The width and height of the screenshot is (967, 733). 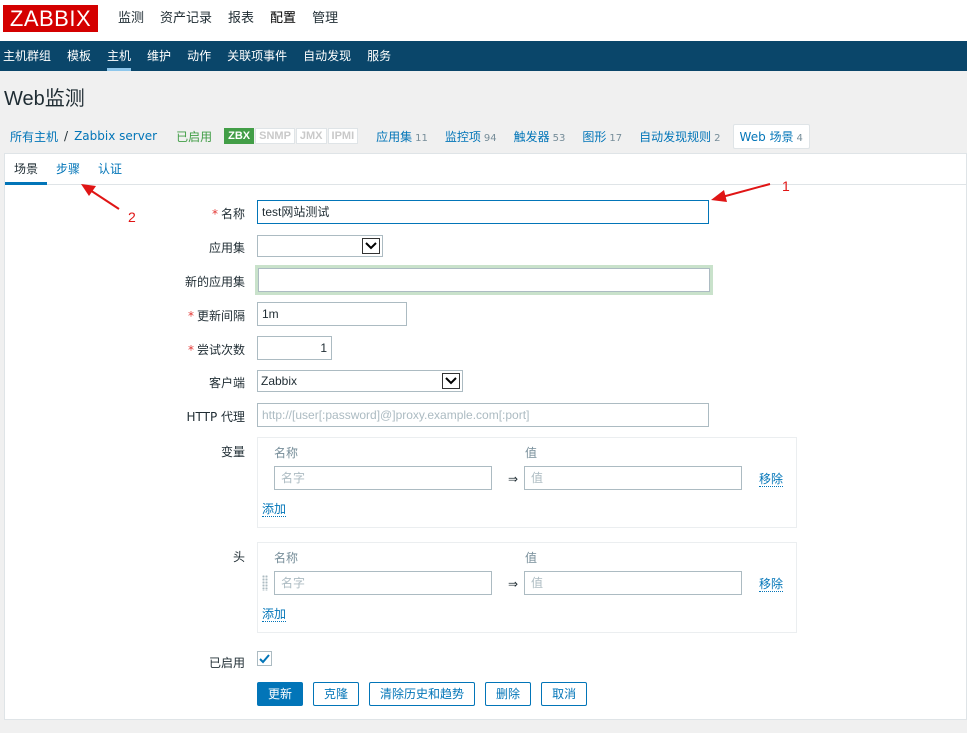 I want to click on tab-scenario: 场景, so click(x=26, y=169).